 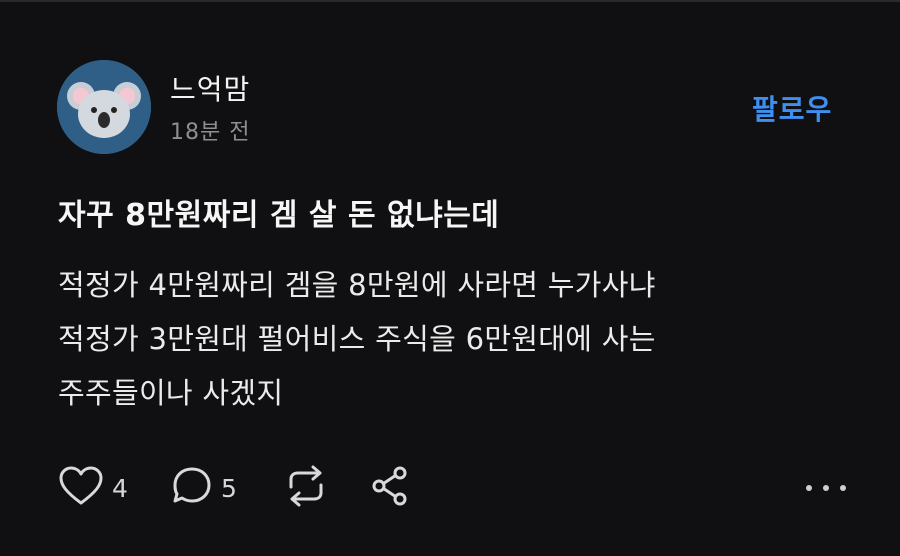 What do you see at coordinates (357, 339) in the screenshot?
I see `body-line: 적정가 3만원대 펄어비스 주식을 6만원대에 사는` at bounding box center [357, 339].